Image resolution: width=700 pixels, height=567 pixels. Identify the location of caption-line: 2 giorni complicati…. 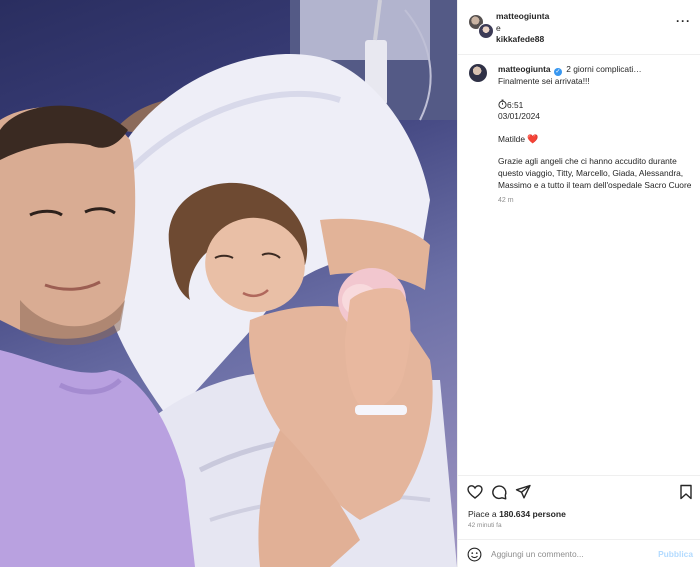
(604, 69).